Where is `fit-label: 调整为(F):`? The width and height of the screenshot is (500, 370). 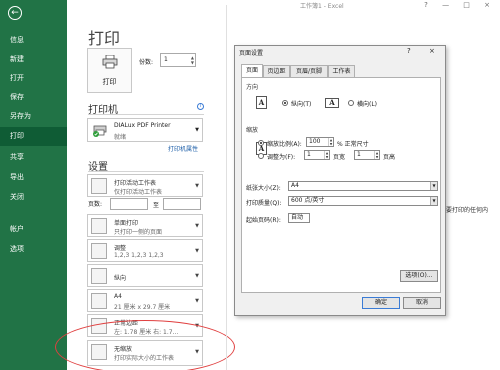 fit-label: 调整为(F): is located at coordinates (281, 157).